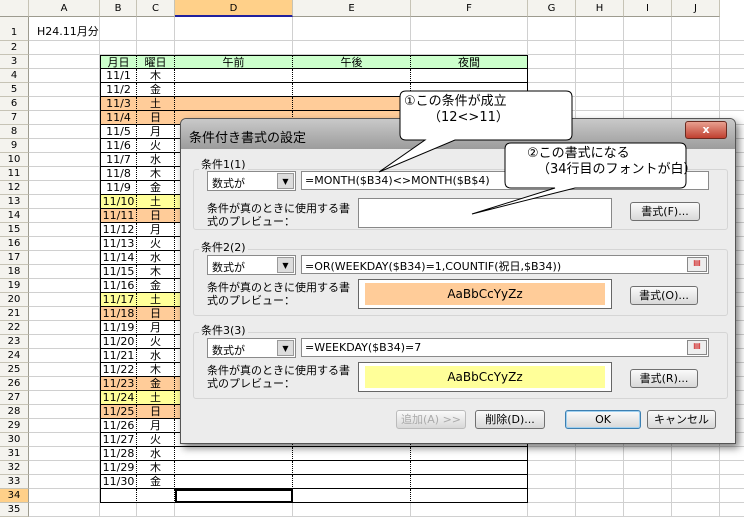 Image resolution: width=744 pixels, height=517 pixels. What do you see at coordinates (468, 117) in the screenshot?
I see `callout-1-line2: （12<>11）` at bounding box center [468, 117].